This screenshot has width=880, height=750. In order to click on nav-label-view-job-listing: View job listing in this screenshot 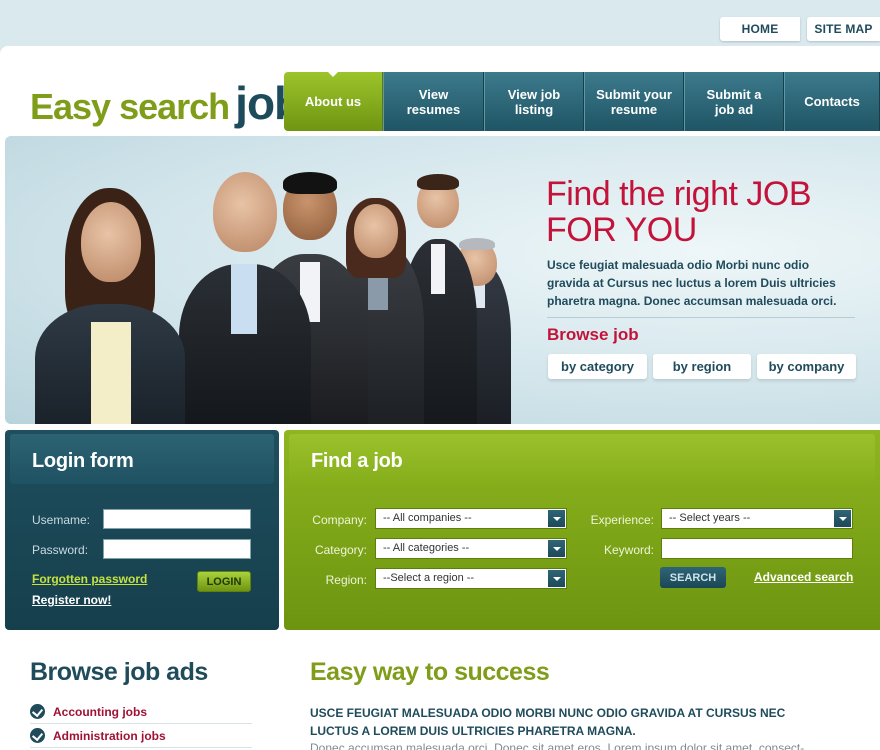, I will do `click(534, 101)`.